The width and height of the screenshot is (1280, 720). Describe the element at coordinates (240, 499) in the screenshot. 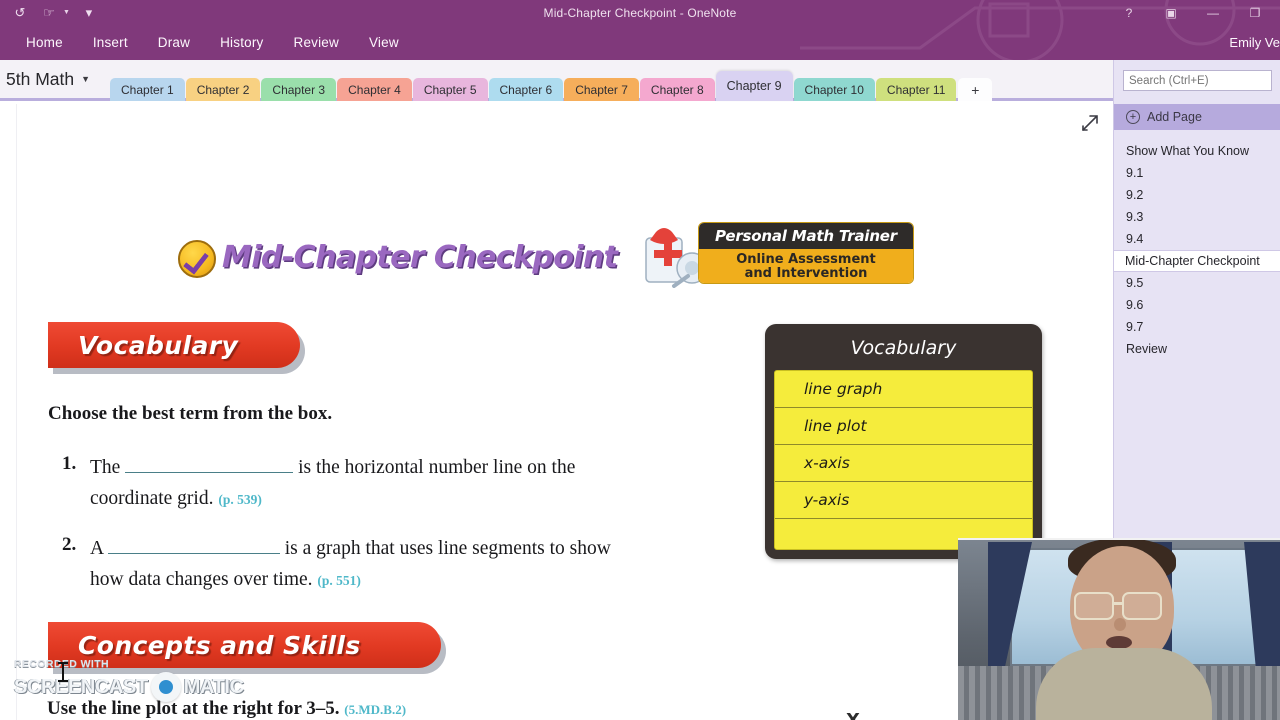

I see `question-1-page-ref: (p. 539)` at that location.